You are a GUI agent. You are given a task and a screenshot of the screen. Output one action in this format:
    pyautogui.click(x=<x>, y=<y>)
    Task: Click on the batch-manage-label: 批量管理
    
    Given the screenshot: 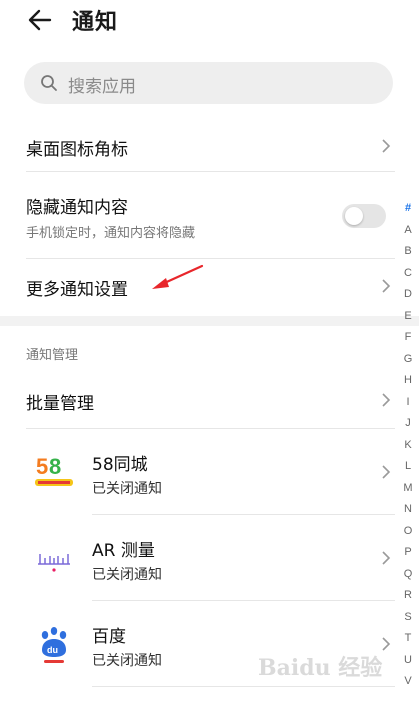 What is the action you would take?
    pyautogui.click(x=60, y=404)
    